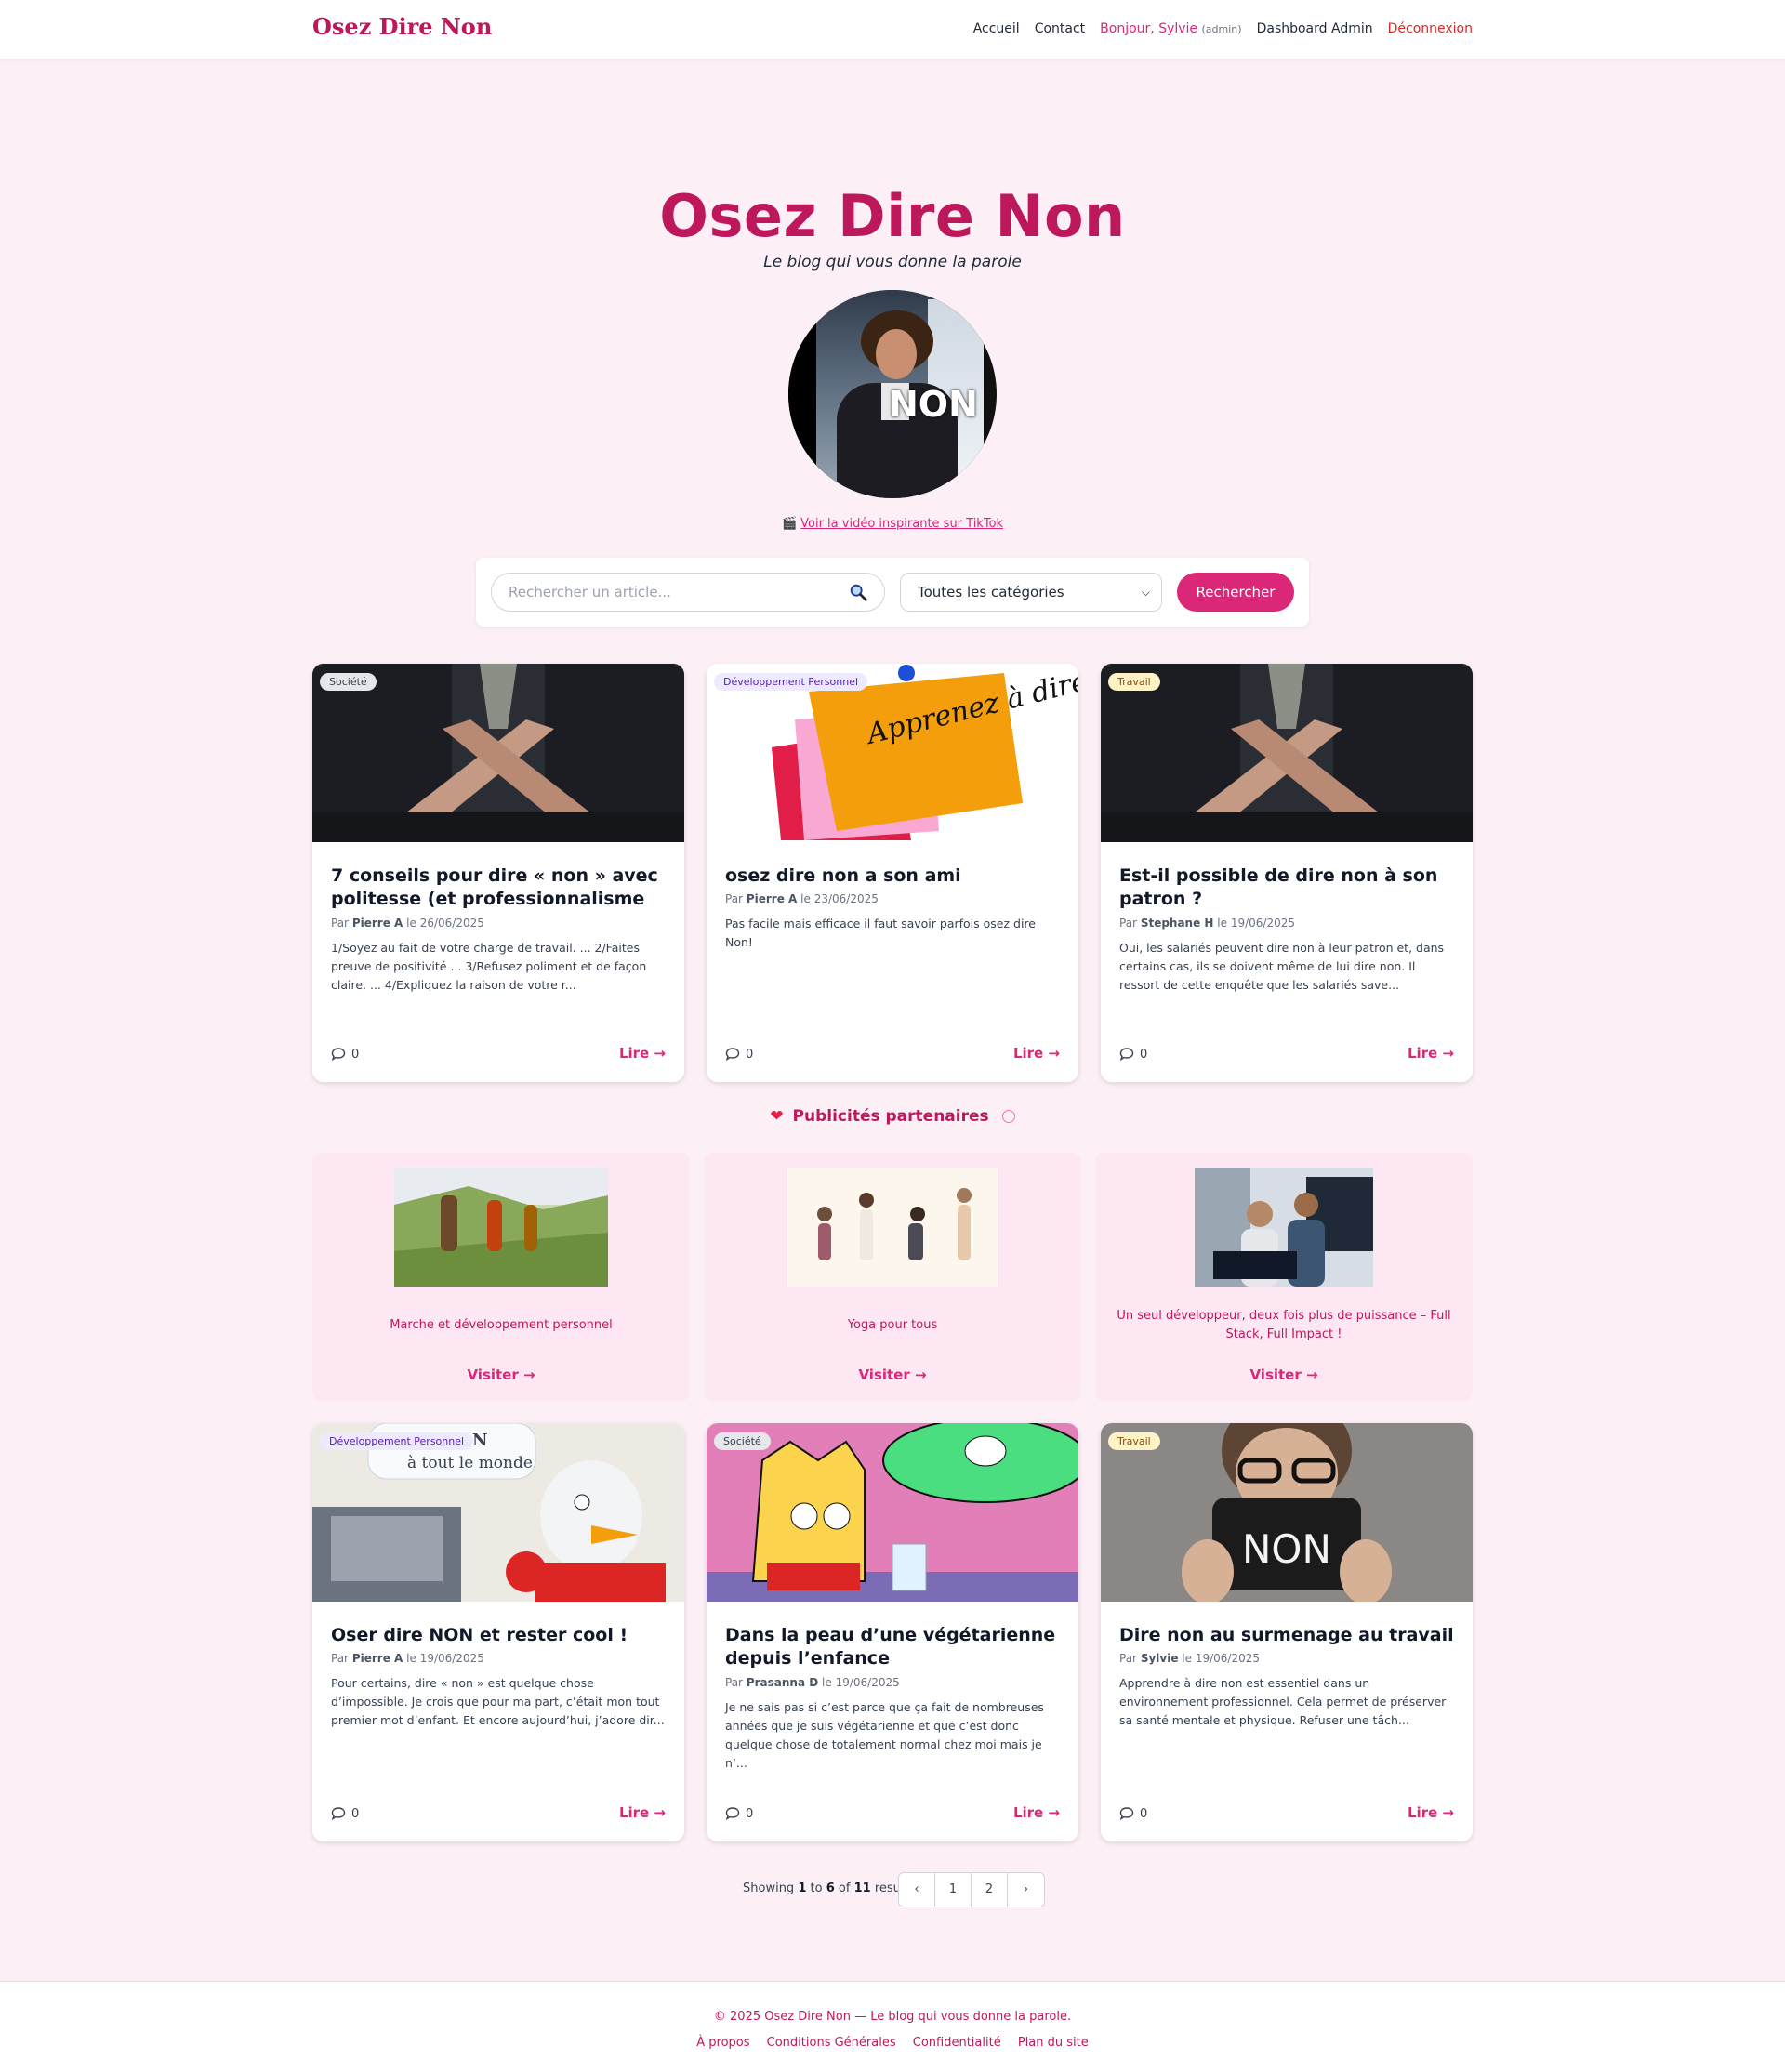 This screenshot has width=1785, height=2072. I want to click on brand-logo: Osez Dire Non, so click(402, 27).